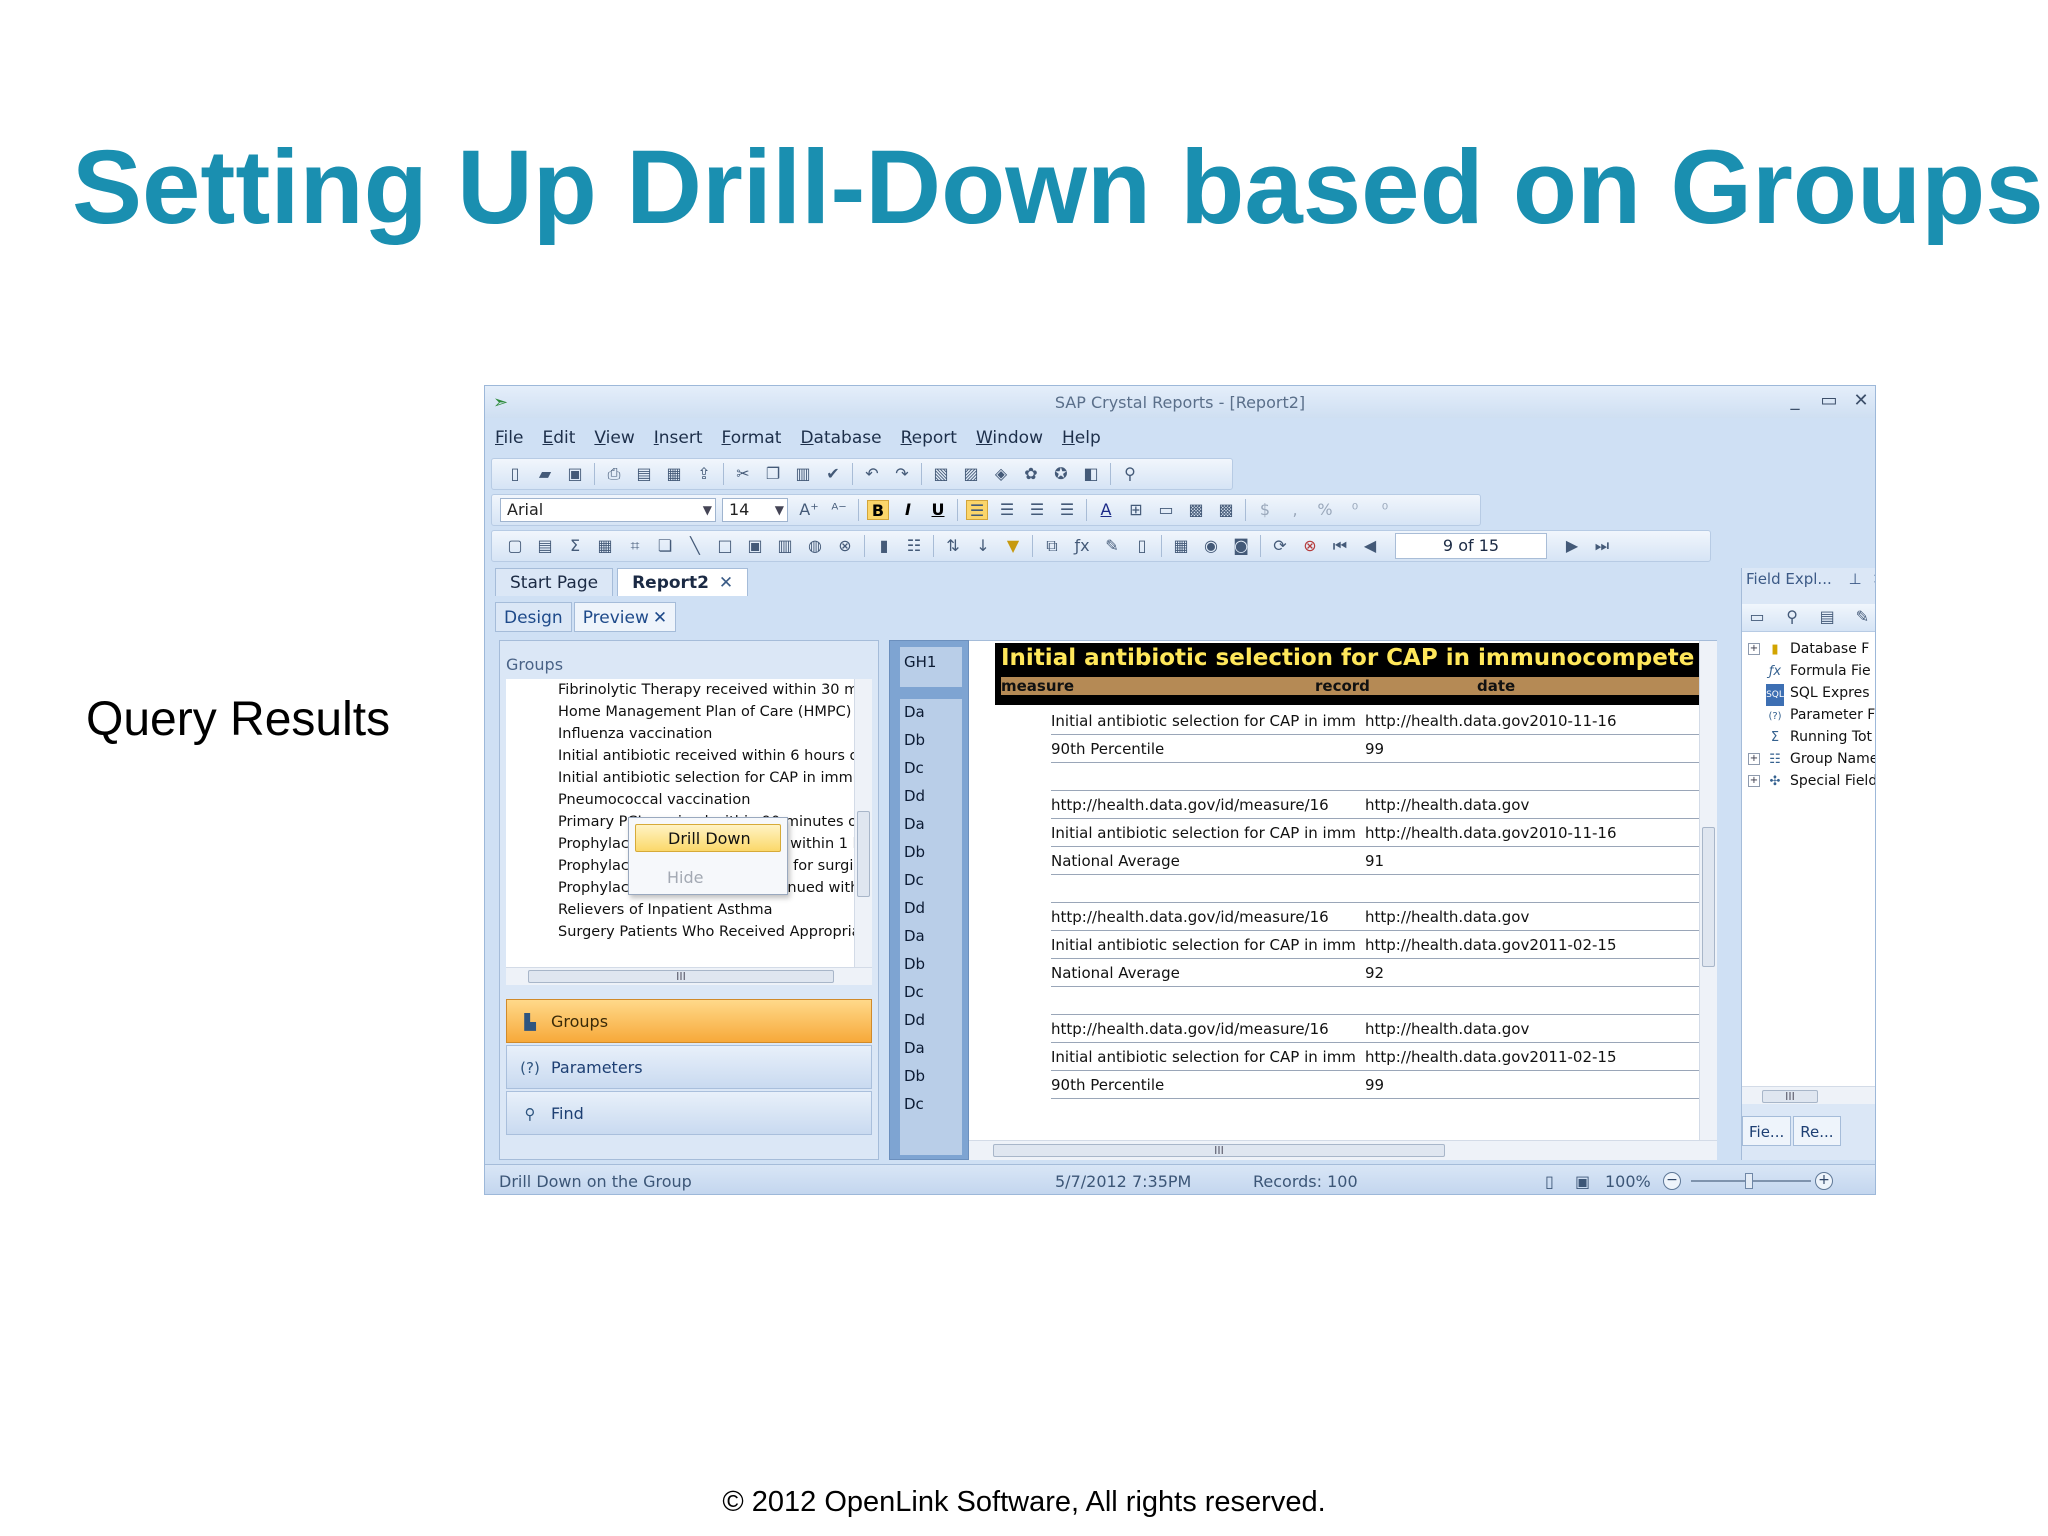  I want to click on field-tree-item: + ✣ Special Field, so click(1811, 781).